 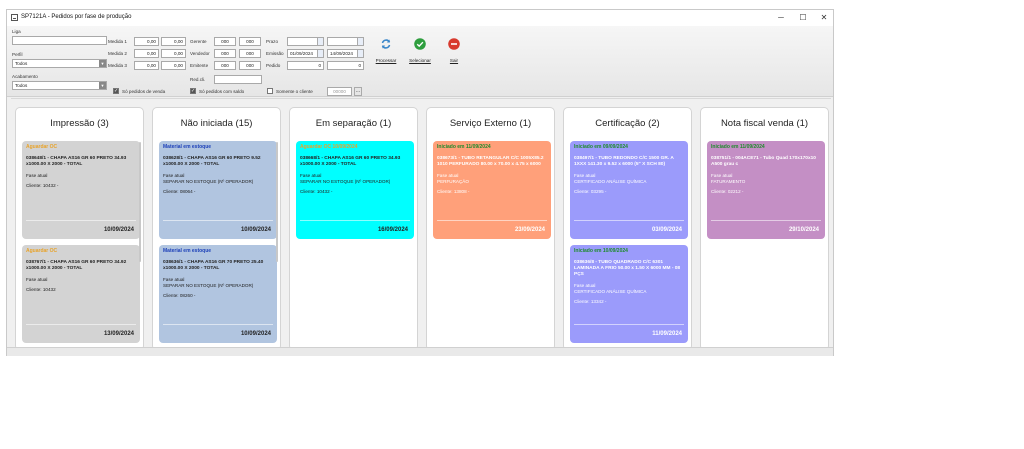 What do you see at coordinates (803, 18) in the screenshot?
I see `maximize-button: ☐` at bounding box center [803, 18].